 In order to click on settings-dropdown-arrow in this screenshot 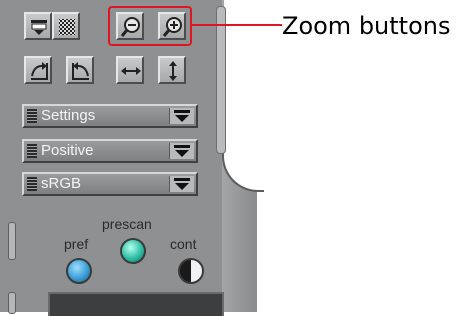, I will do `click(181, 116)`.